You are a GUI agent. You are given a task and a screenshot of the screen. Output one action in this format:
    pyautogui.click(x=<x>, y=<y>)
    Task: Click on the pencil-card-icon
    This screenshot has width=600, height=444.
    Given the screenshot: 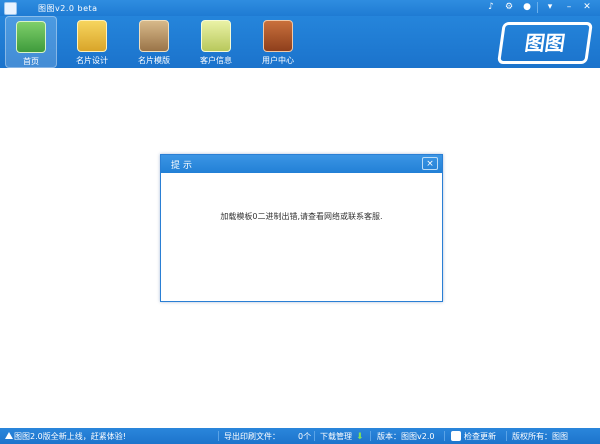 What is the action you would take?
    pyautogui.click(x=92, y=36)
    